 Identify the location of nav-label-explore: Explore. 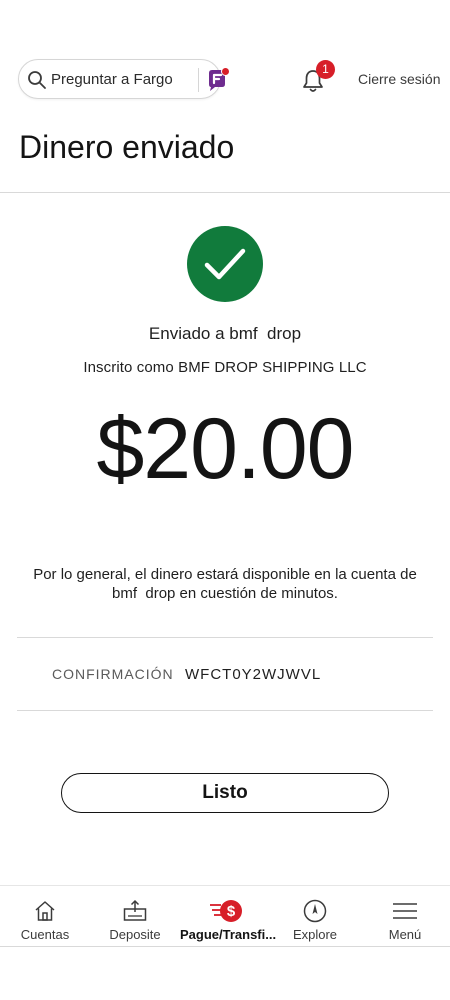
(315, 934).